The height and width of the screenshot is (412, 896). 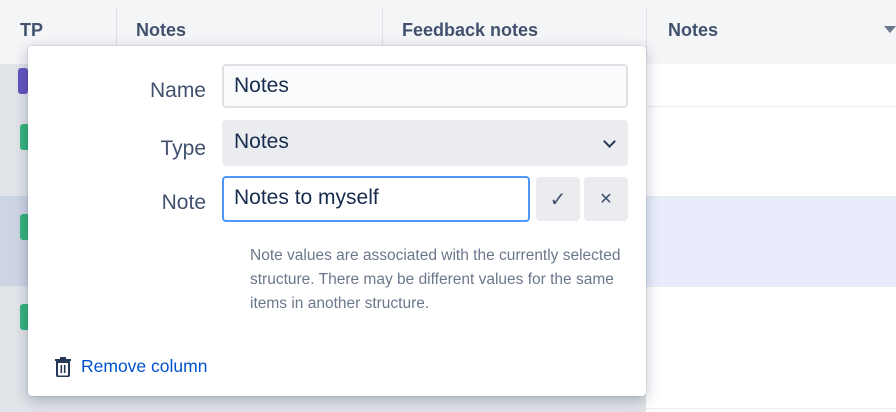 What do you see at coordinates (177, 90) in the screenshot?
I see `name-label: Name` at bounding box center [177, 90].